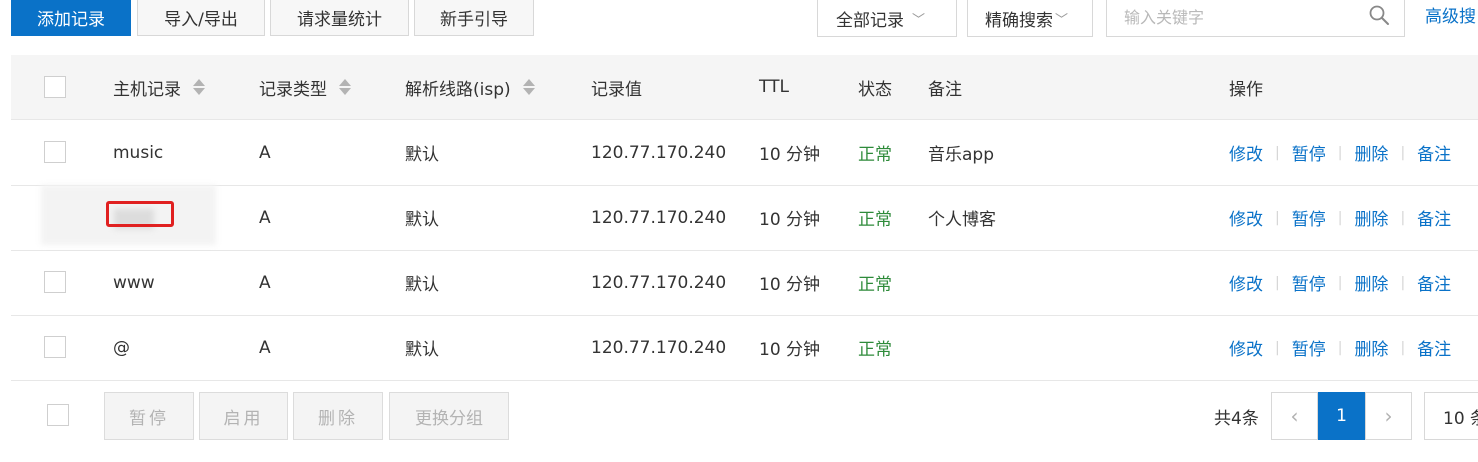  I want to click on total-count: 共4条, so click(1236, 419).